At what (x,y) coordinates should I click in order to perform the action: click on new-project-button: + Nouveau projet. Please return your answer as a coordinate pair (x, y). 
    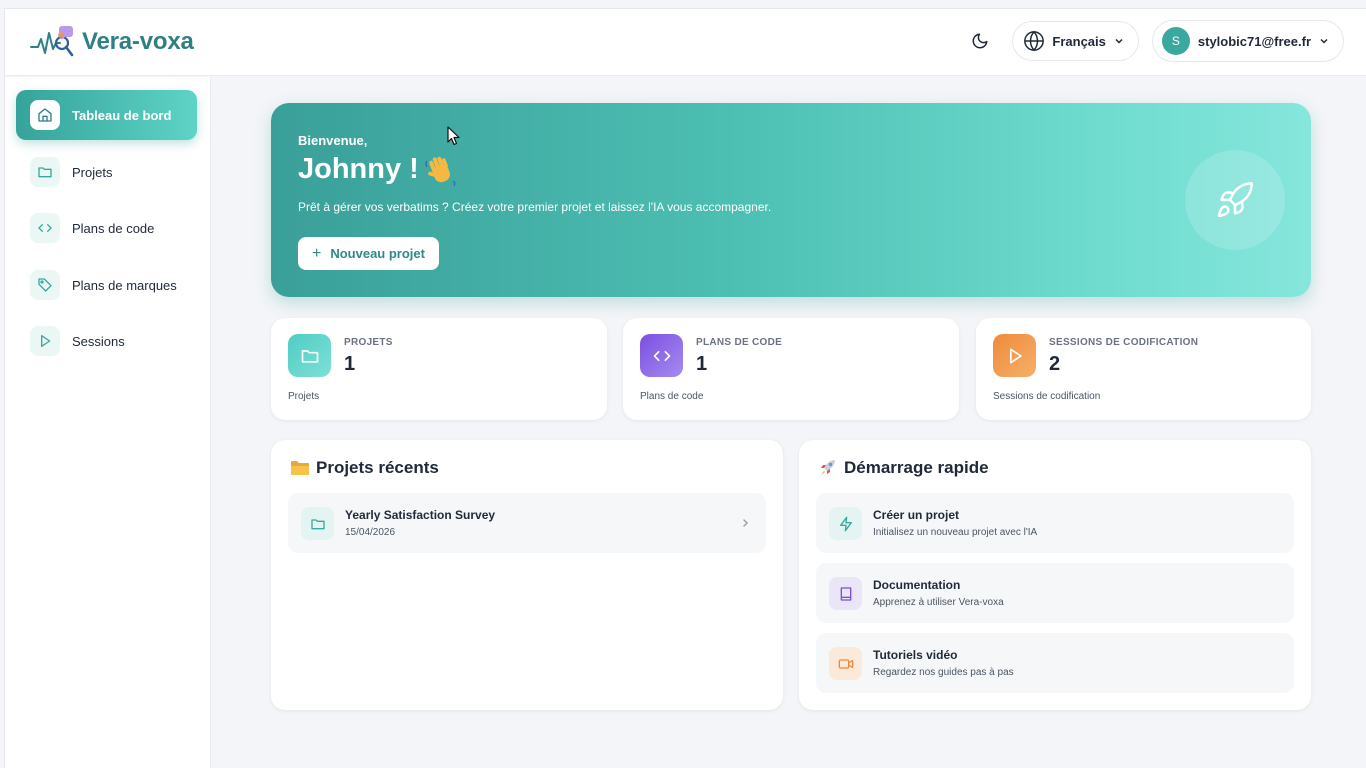
    Looking at the image, I should click on (368, 253).